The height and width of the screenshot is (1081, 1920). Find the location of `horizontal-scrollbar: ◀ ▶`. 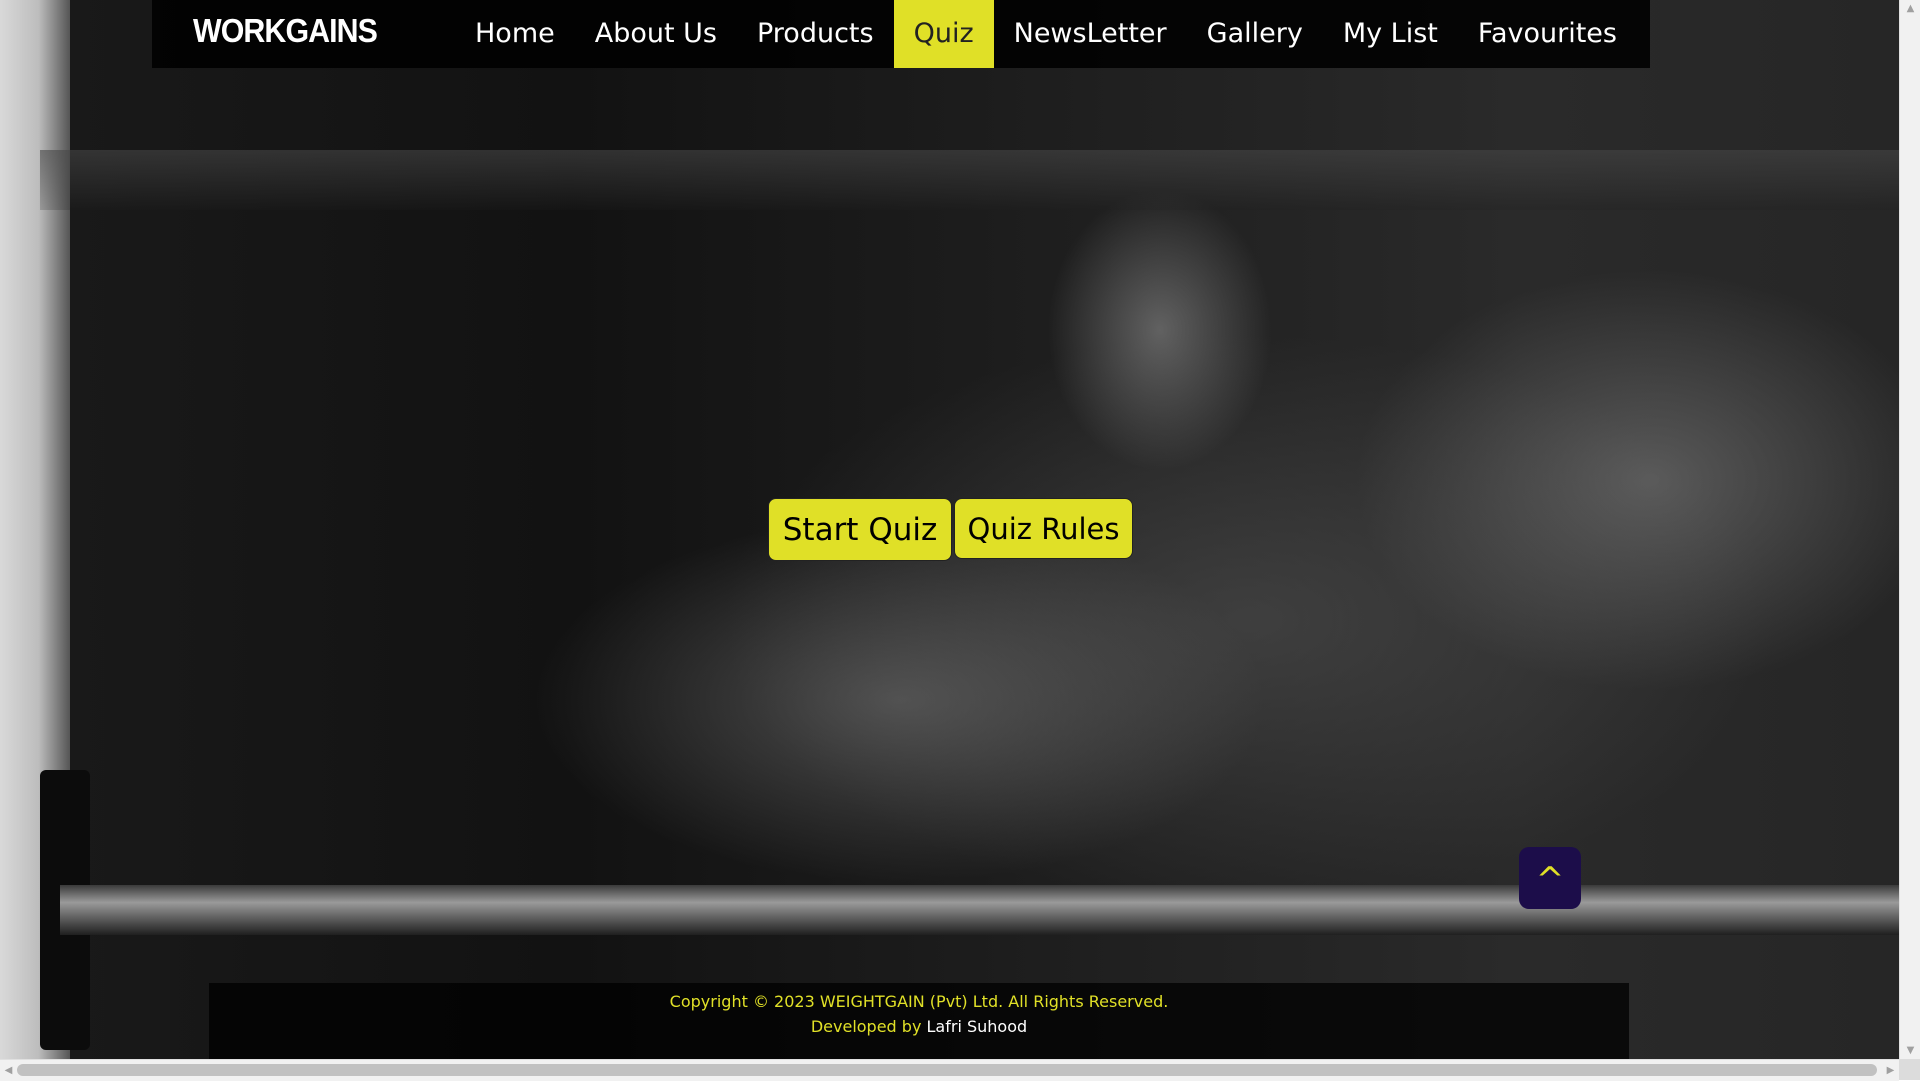

horizontal-scrollbar: ◀ ▶ is located at coordinates (949, 1070).